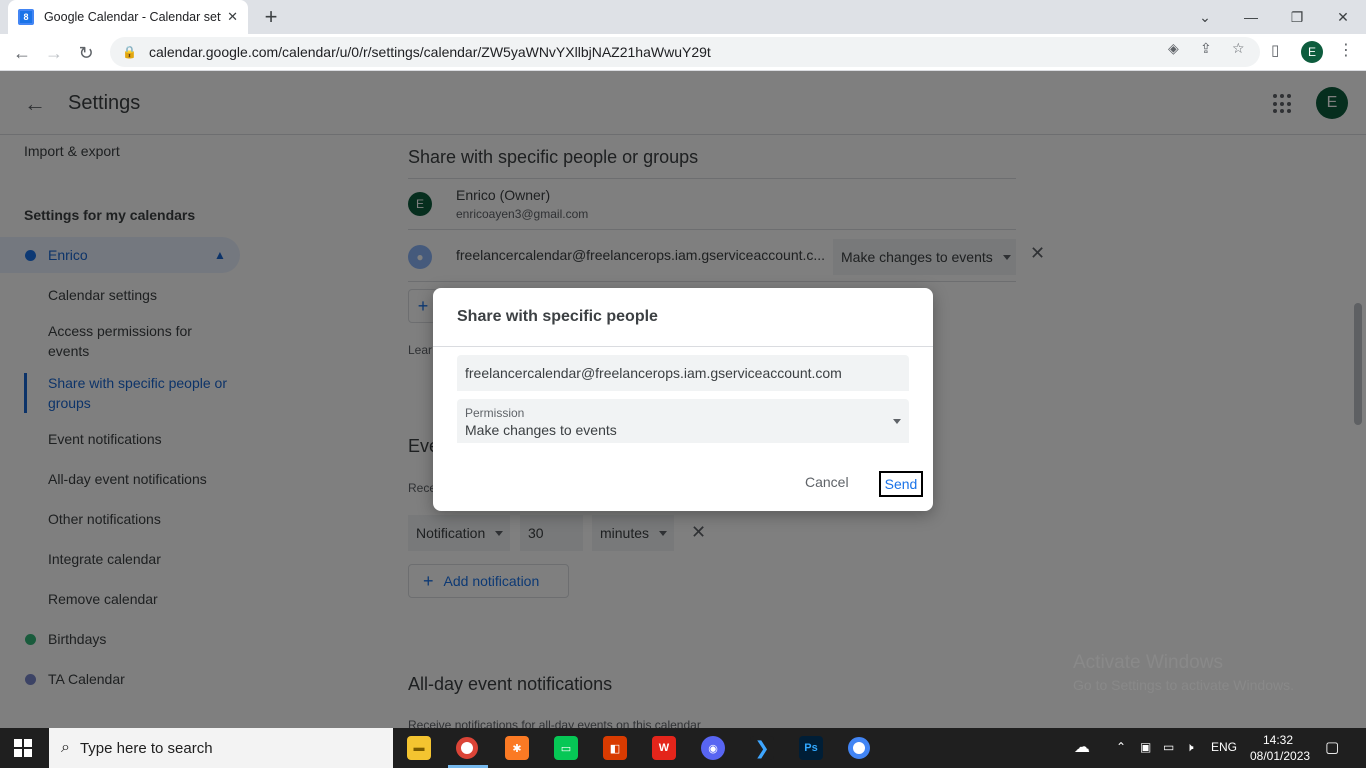 The image size is (1366, 768). I want to click on photoshop-icon: Ps, so click(811, 748).